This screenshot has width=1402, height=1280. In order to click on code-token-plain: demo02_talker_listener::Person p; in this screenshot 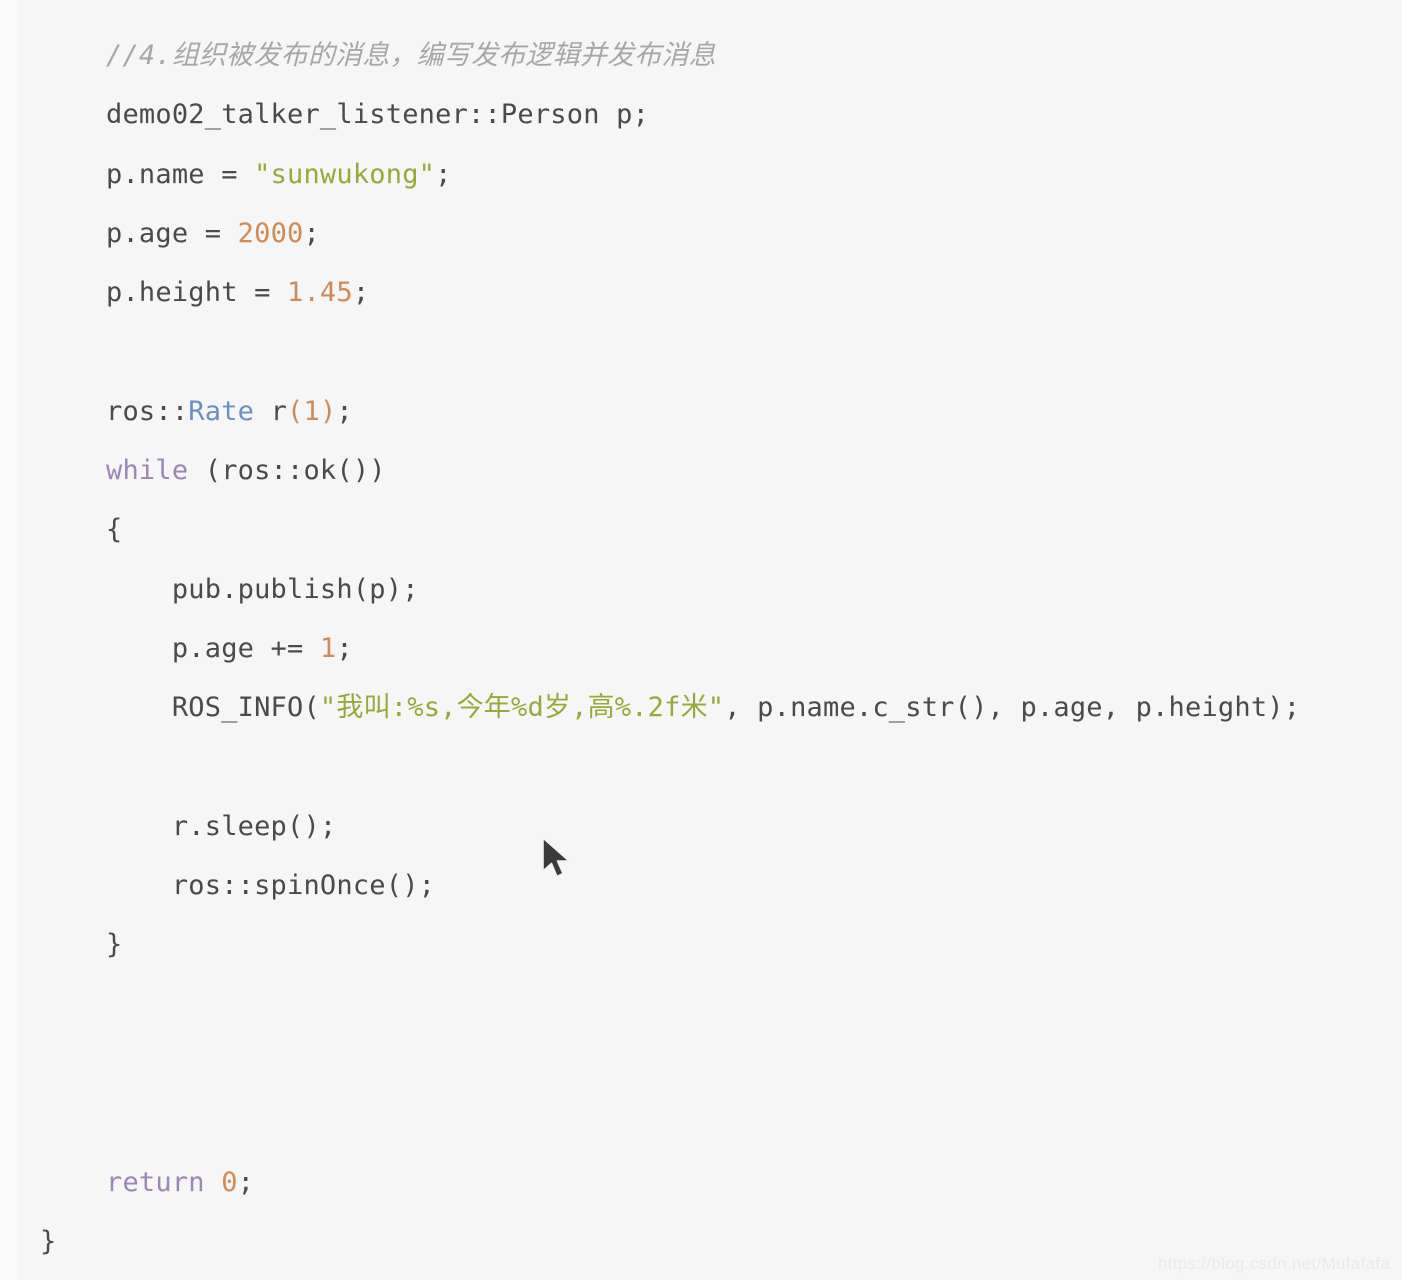, I will do `click(378, 115)`.